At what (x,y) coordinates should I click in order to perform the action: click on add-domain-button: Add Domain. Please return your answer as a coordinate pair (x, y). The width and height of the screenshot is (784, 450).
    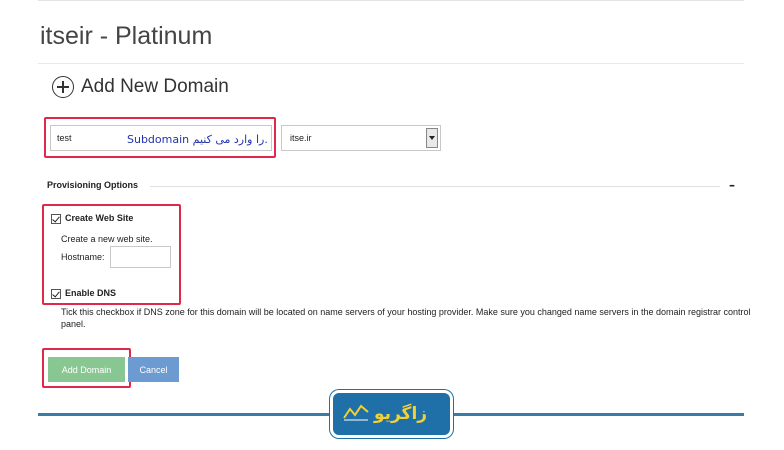
    Looking at the image, I should click on (86, 369).